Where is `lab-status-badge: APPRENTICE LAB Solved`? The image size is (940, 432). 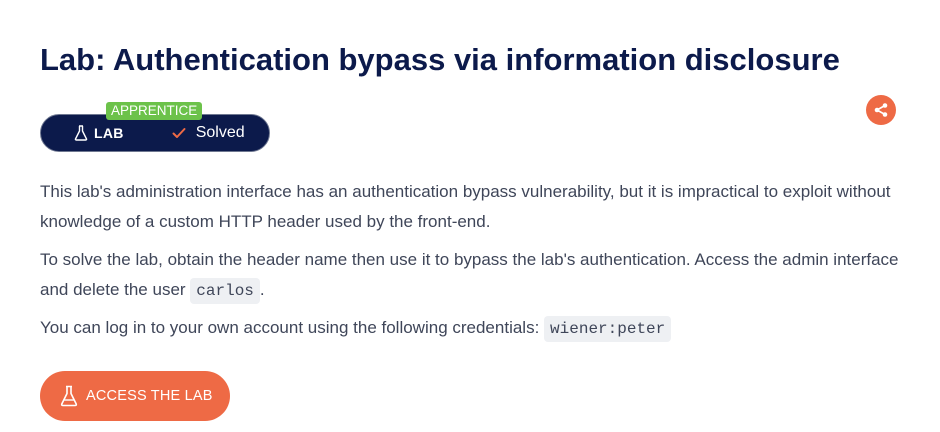 lab-status-badge: APPRENTICE LAB Solved is located at coordinates (156, 128).